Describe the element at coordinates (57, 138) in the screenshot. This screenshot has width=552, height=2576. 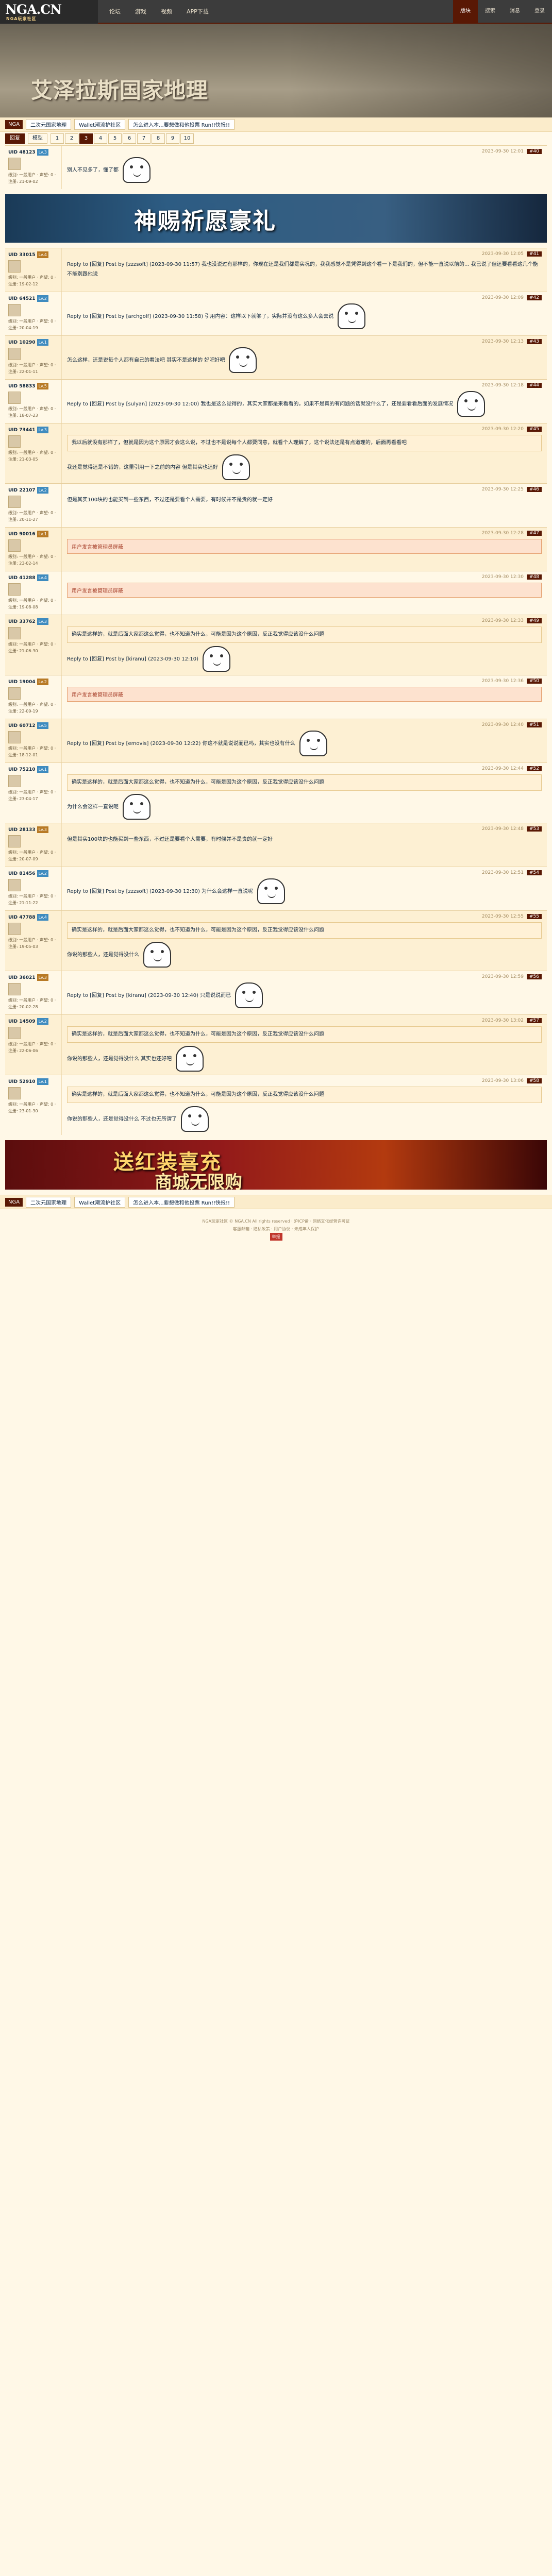
I see `page-button: 1` at that location.